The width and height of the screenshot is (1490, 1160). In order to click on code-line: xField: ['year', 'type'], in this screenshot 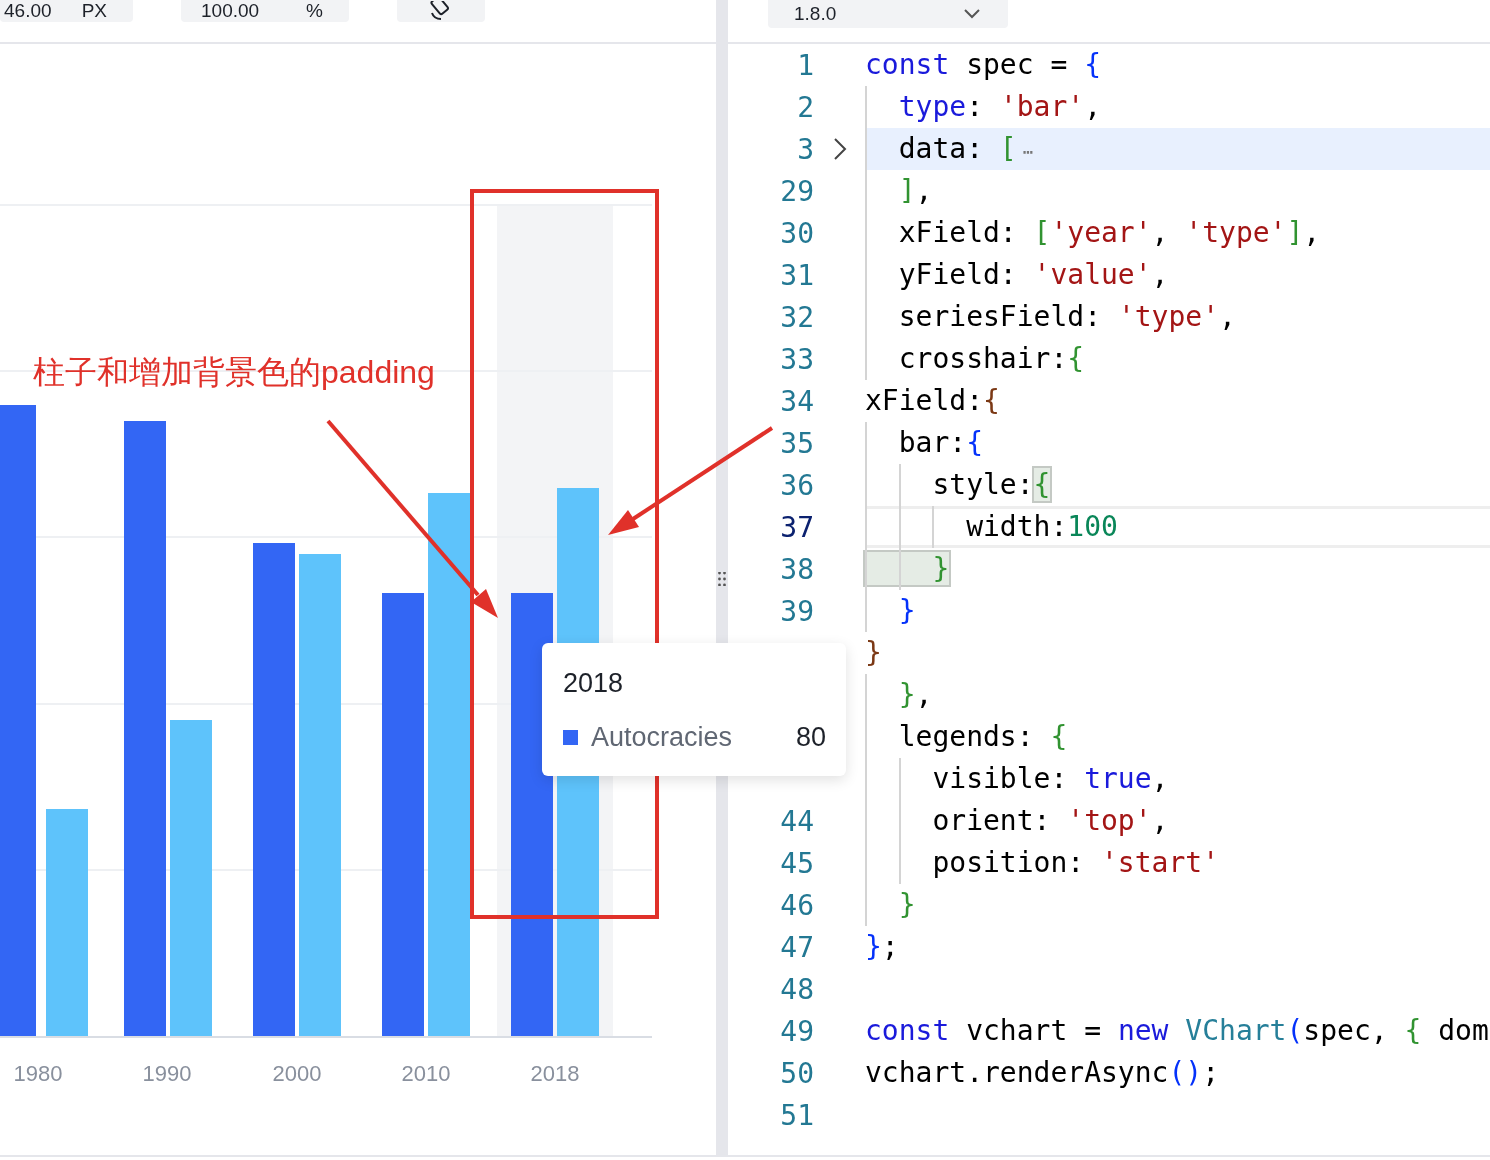, I will do `click(1177, 233)`.